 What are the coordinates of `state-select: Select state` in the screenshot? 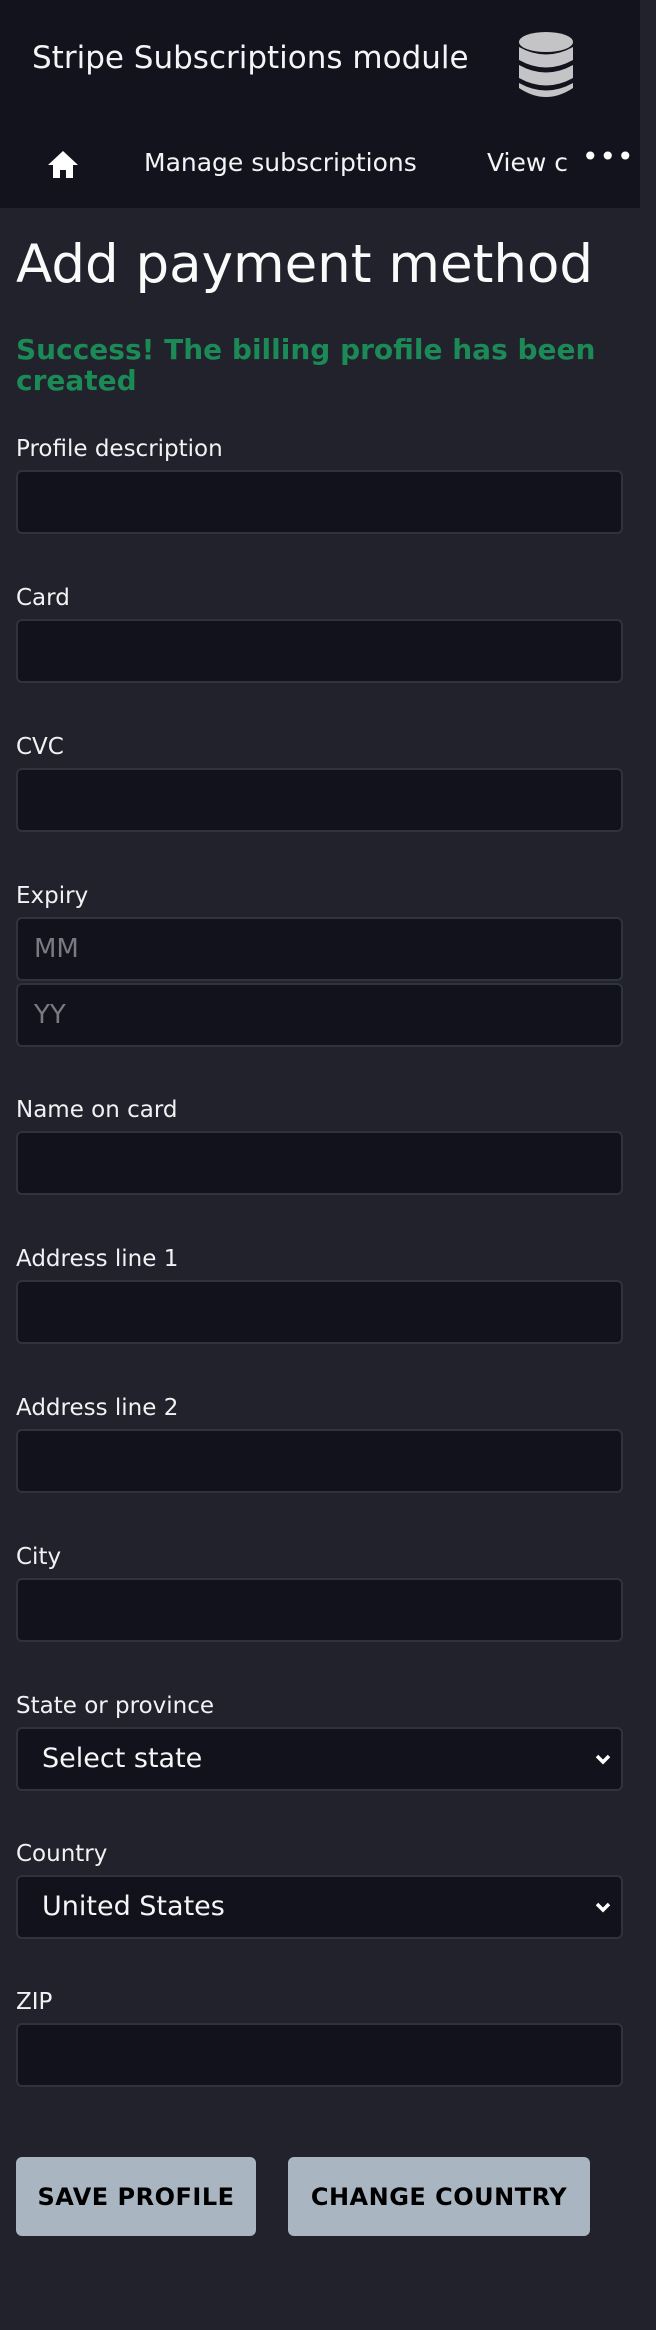 It's located at (319, 1759).